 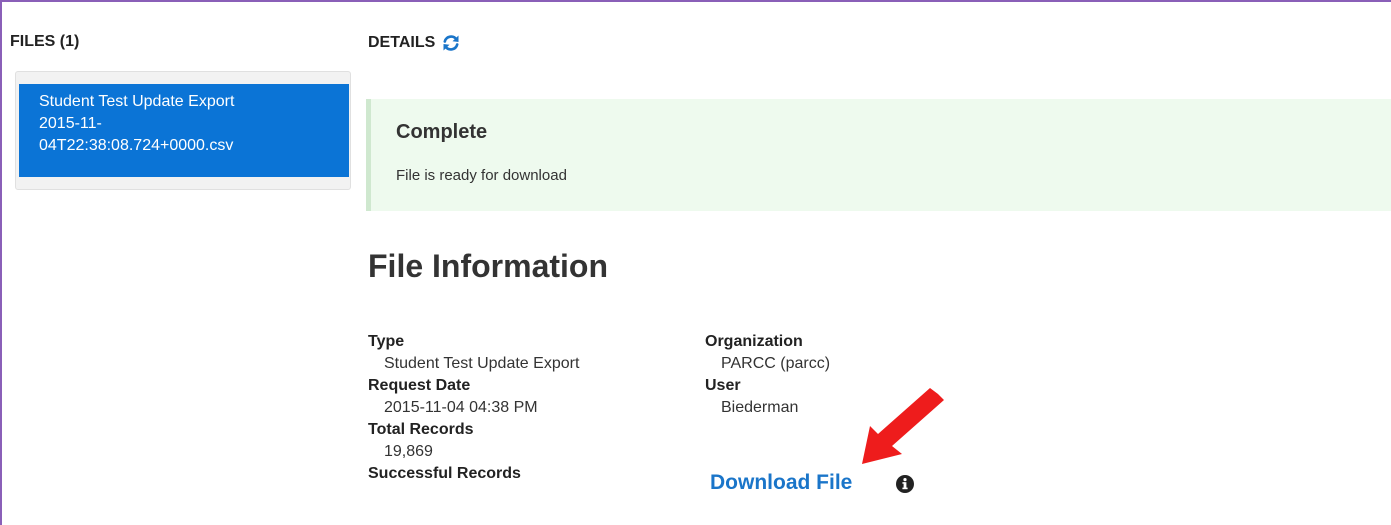 What do you see at coordinates (386, 341) in the screenshot?
I see `type-label: Type` at bounding box center [386, 341].